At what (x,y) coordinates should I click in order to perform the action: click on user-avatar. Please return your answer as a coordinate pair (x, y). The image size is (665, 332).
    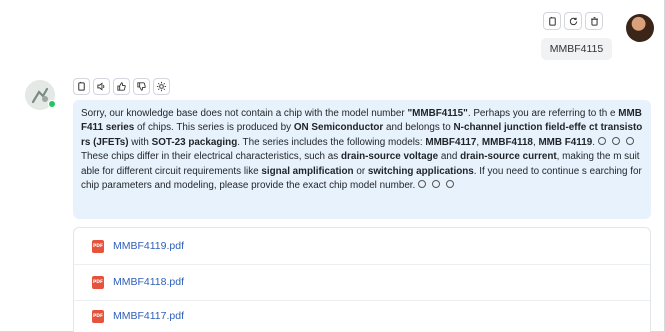
    Looking at the image, I should click on (640, 28).